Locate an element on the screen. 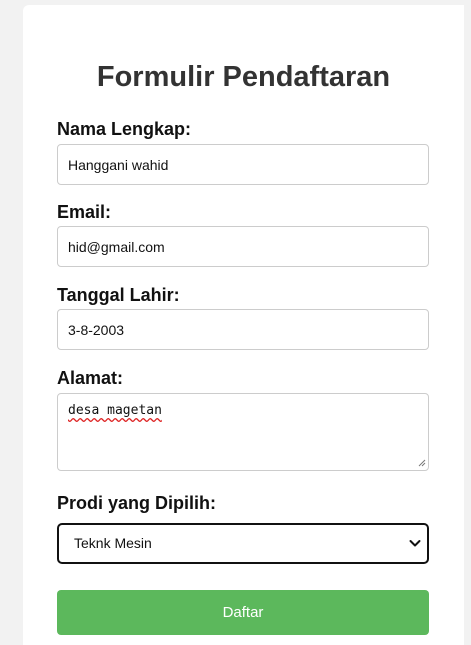 The image size is (471, 645). form-title: Formulir Pendaftaran is located at coordinates (243, 77).